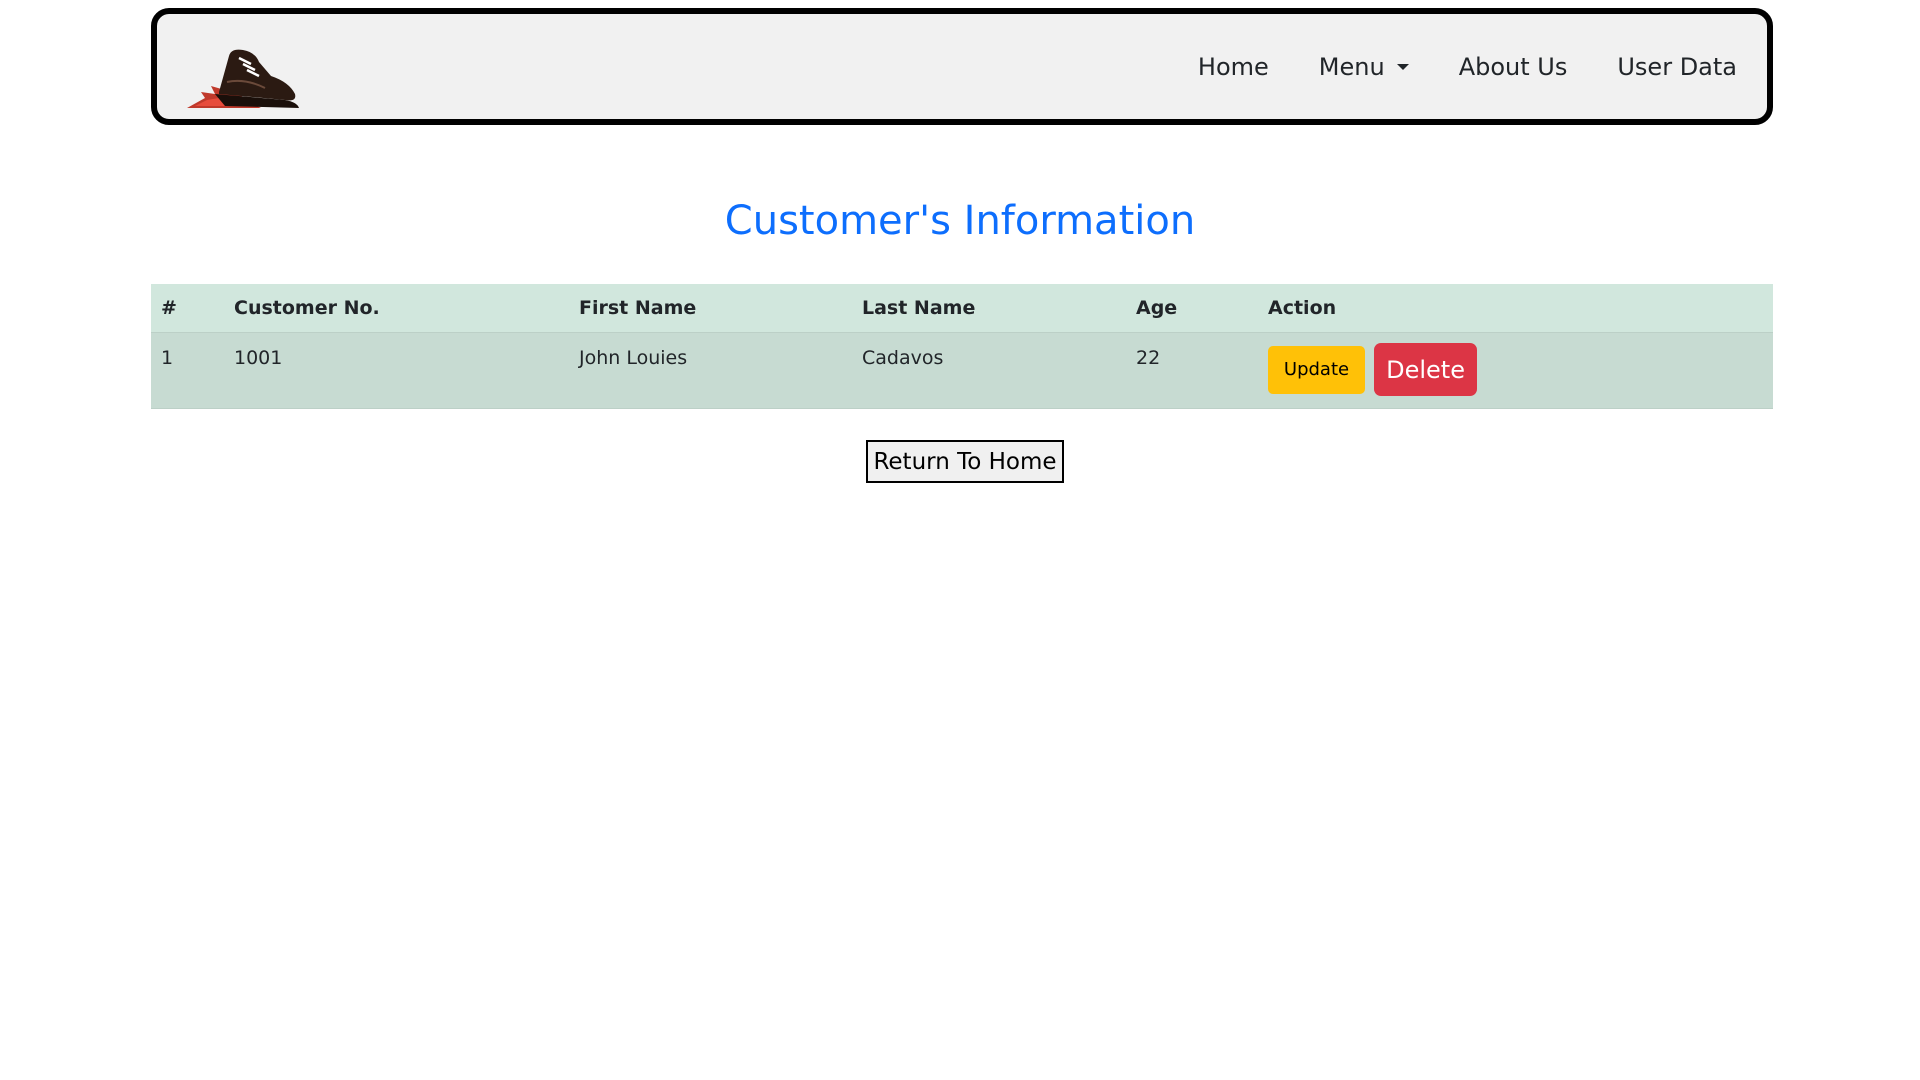  I want to click on nav-menu-dropdown: Menu, so click(1364, 67).